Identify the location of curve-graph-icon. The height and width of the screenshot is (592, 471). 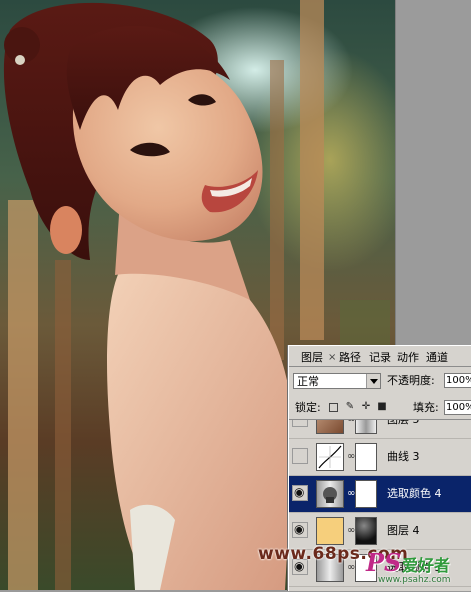
(330, 457).